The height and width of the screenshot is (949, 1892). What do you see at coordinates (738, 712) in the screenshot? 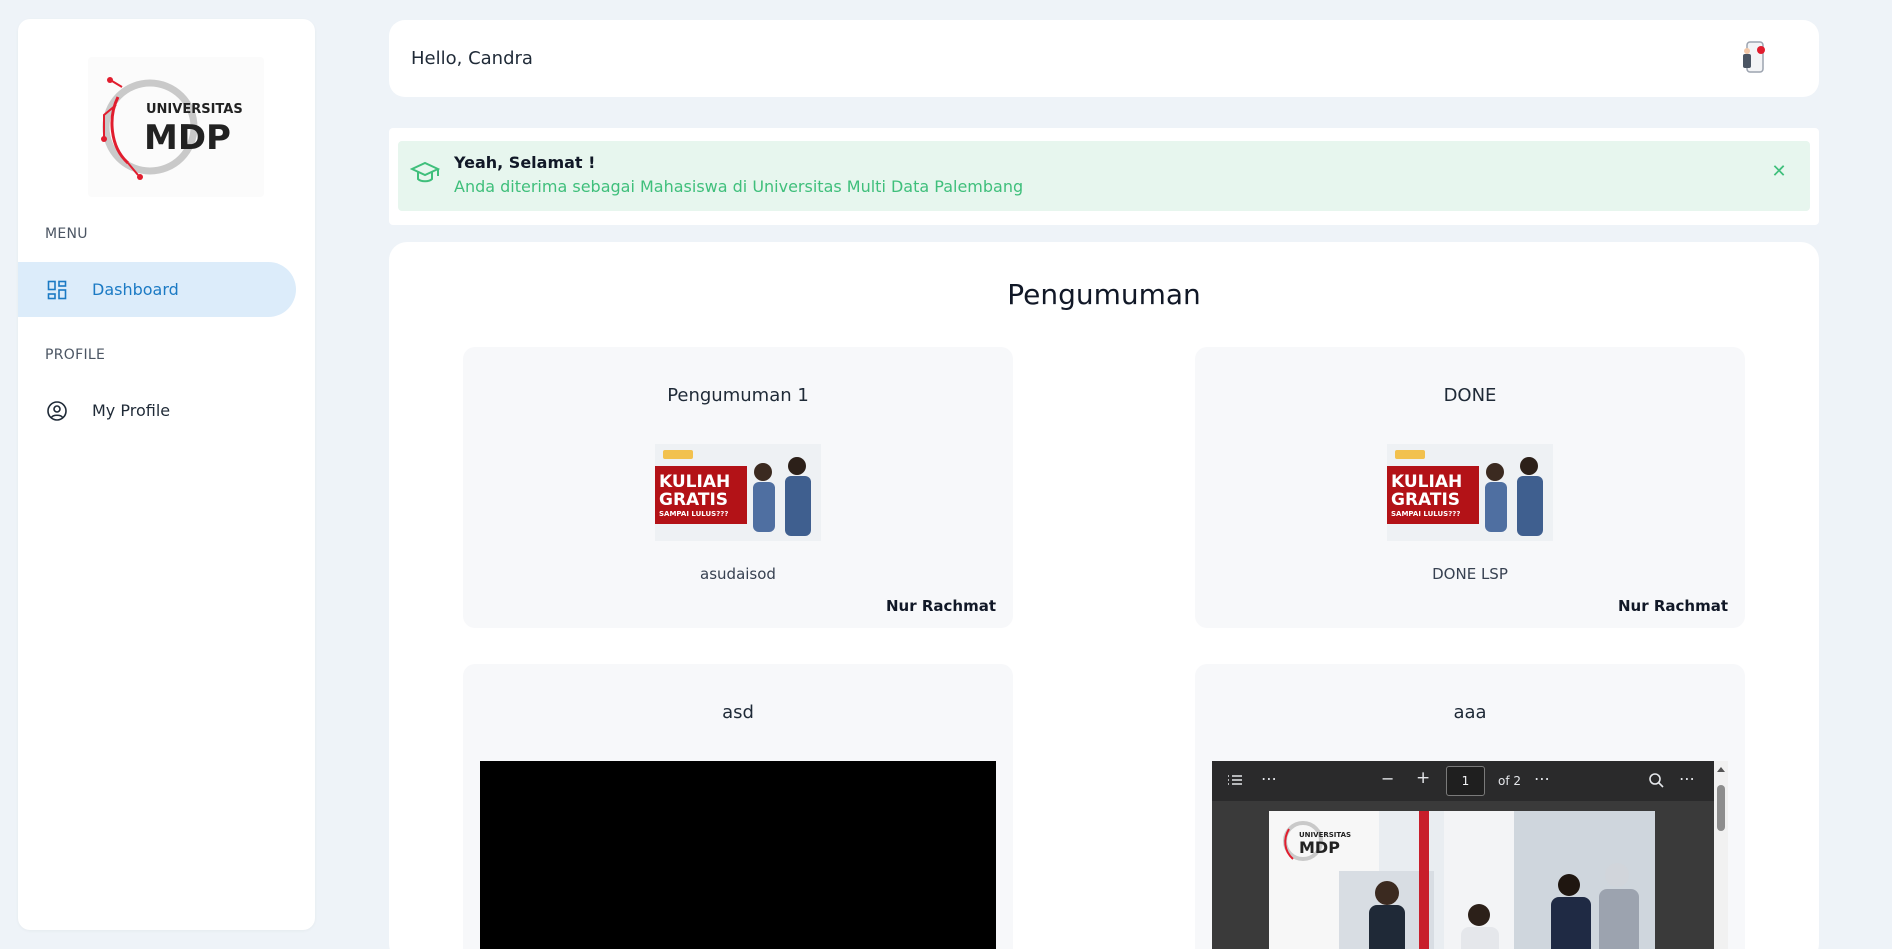
I see `announcement-title: asd` at bounding box center [738, 712].